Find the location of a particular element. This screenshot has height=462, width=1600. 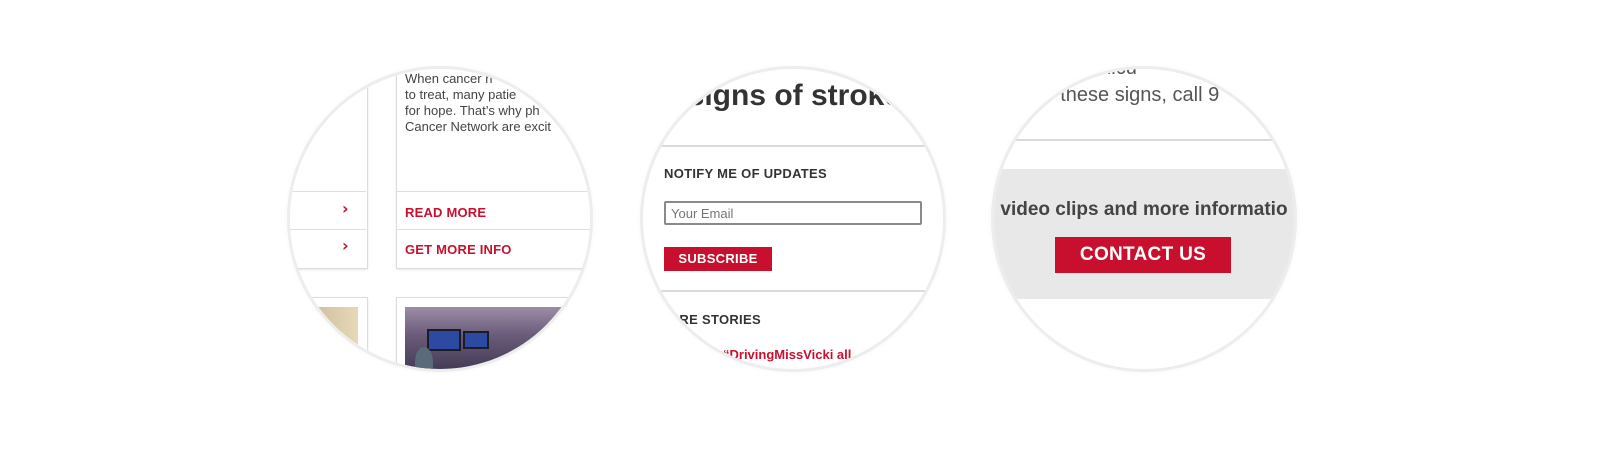

story-link: “DrivingMissVicki all is located at coordinates (787, 354).